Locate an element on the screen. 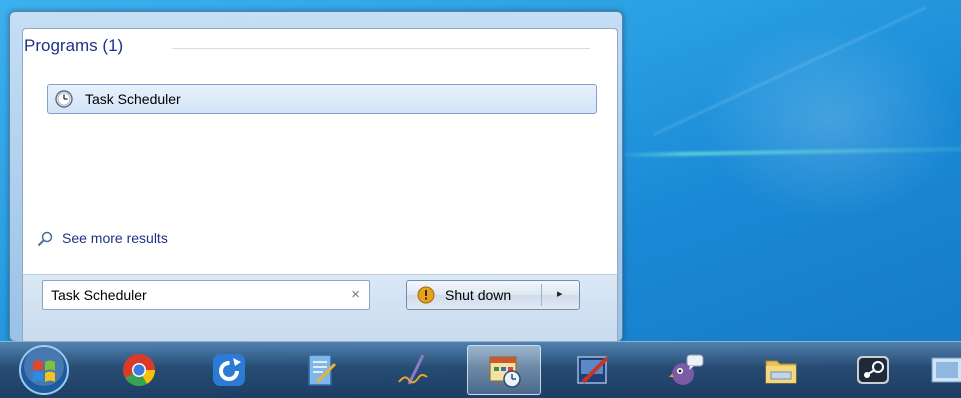 The image size is (961, 398). pidgin-icon is located at coordinates (686, 369).